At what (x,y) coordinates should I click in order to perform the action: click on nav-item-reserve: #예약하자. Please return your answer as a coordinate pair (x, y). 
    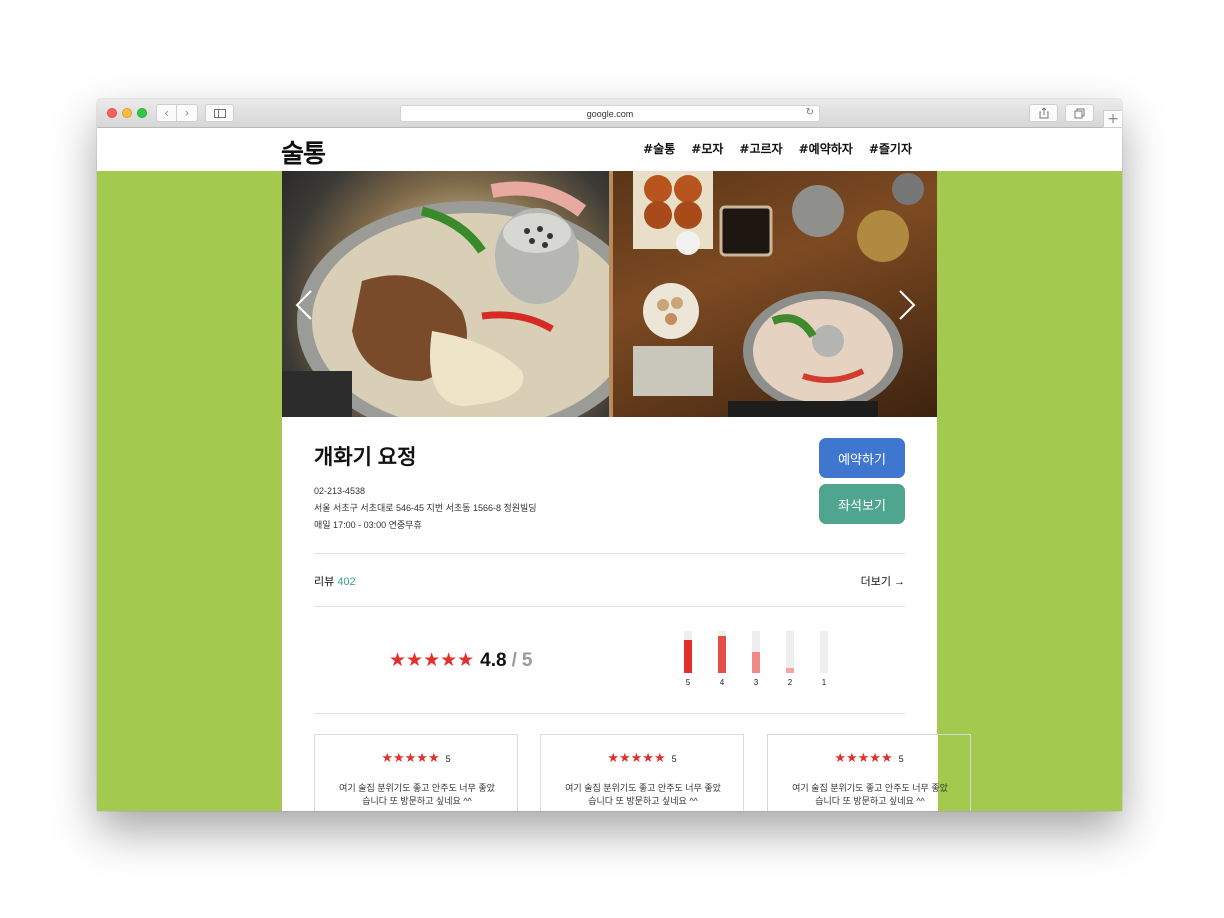
    Looking at the image, I should click on (826, 148).